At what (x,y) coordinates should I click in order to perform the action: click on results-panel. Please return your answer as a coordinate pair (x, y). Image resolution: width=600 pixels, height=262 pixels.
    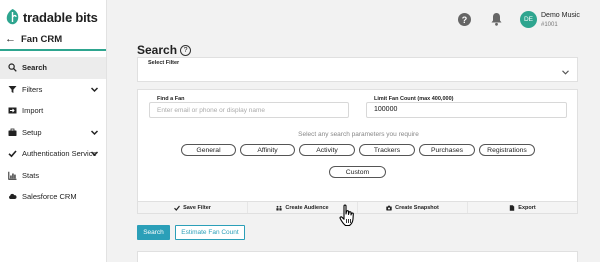
    Looking at the image, I should click on (357, 256).